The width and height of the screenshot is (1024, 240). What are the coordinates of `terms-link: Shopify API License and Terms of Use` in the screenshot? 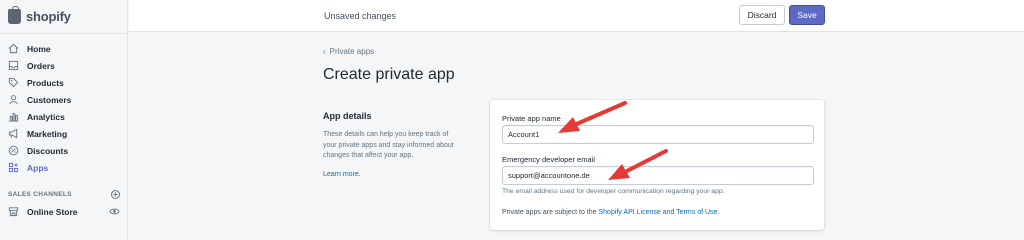 It's located at (658, 212).